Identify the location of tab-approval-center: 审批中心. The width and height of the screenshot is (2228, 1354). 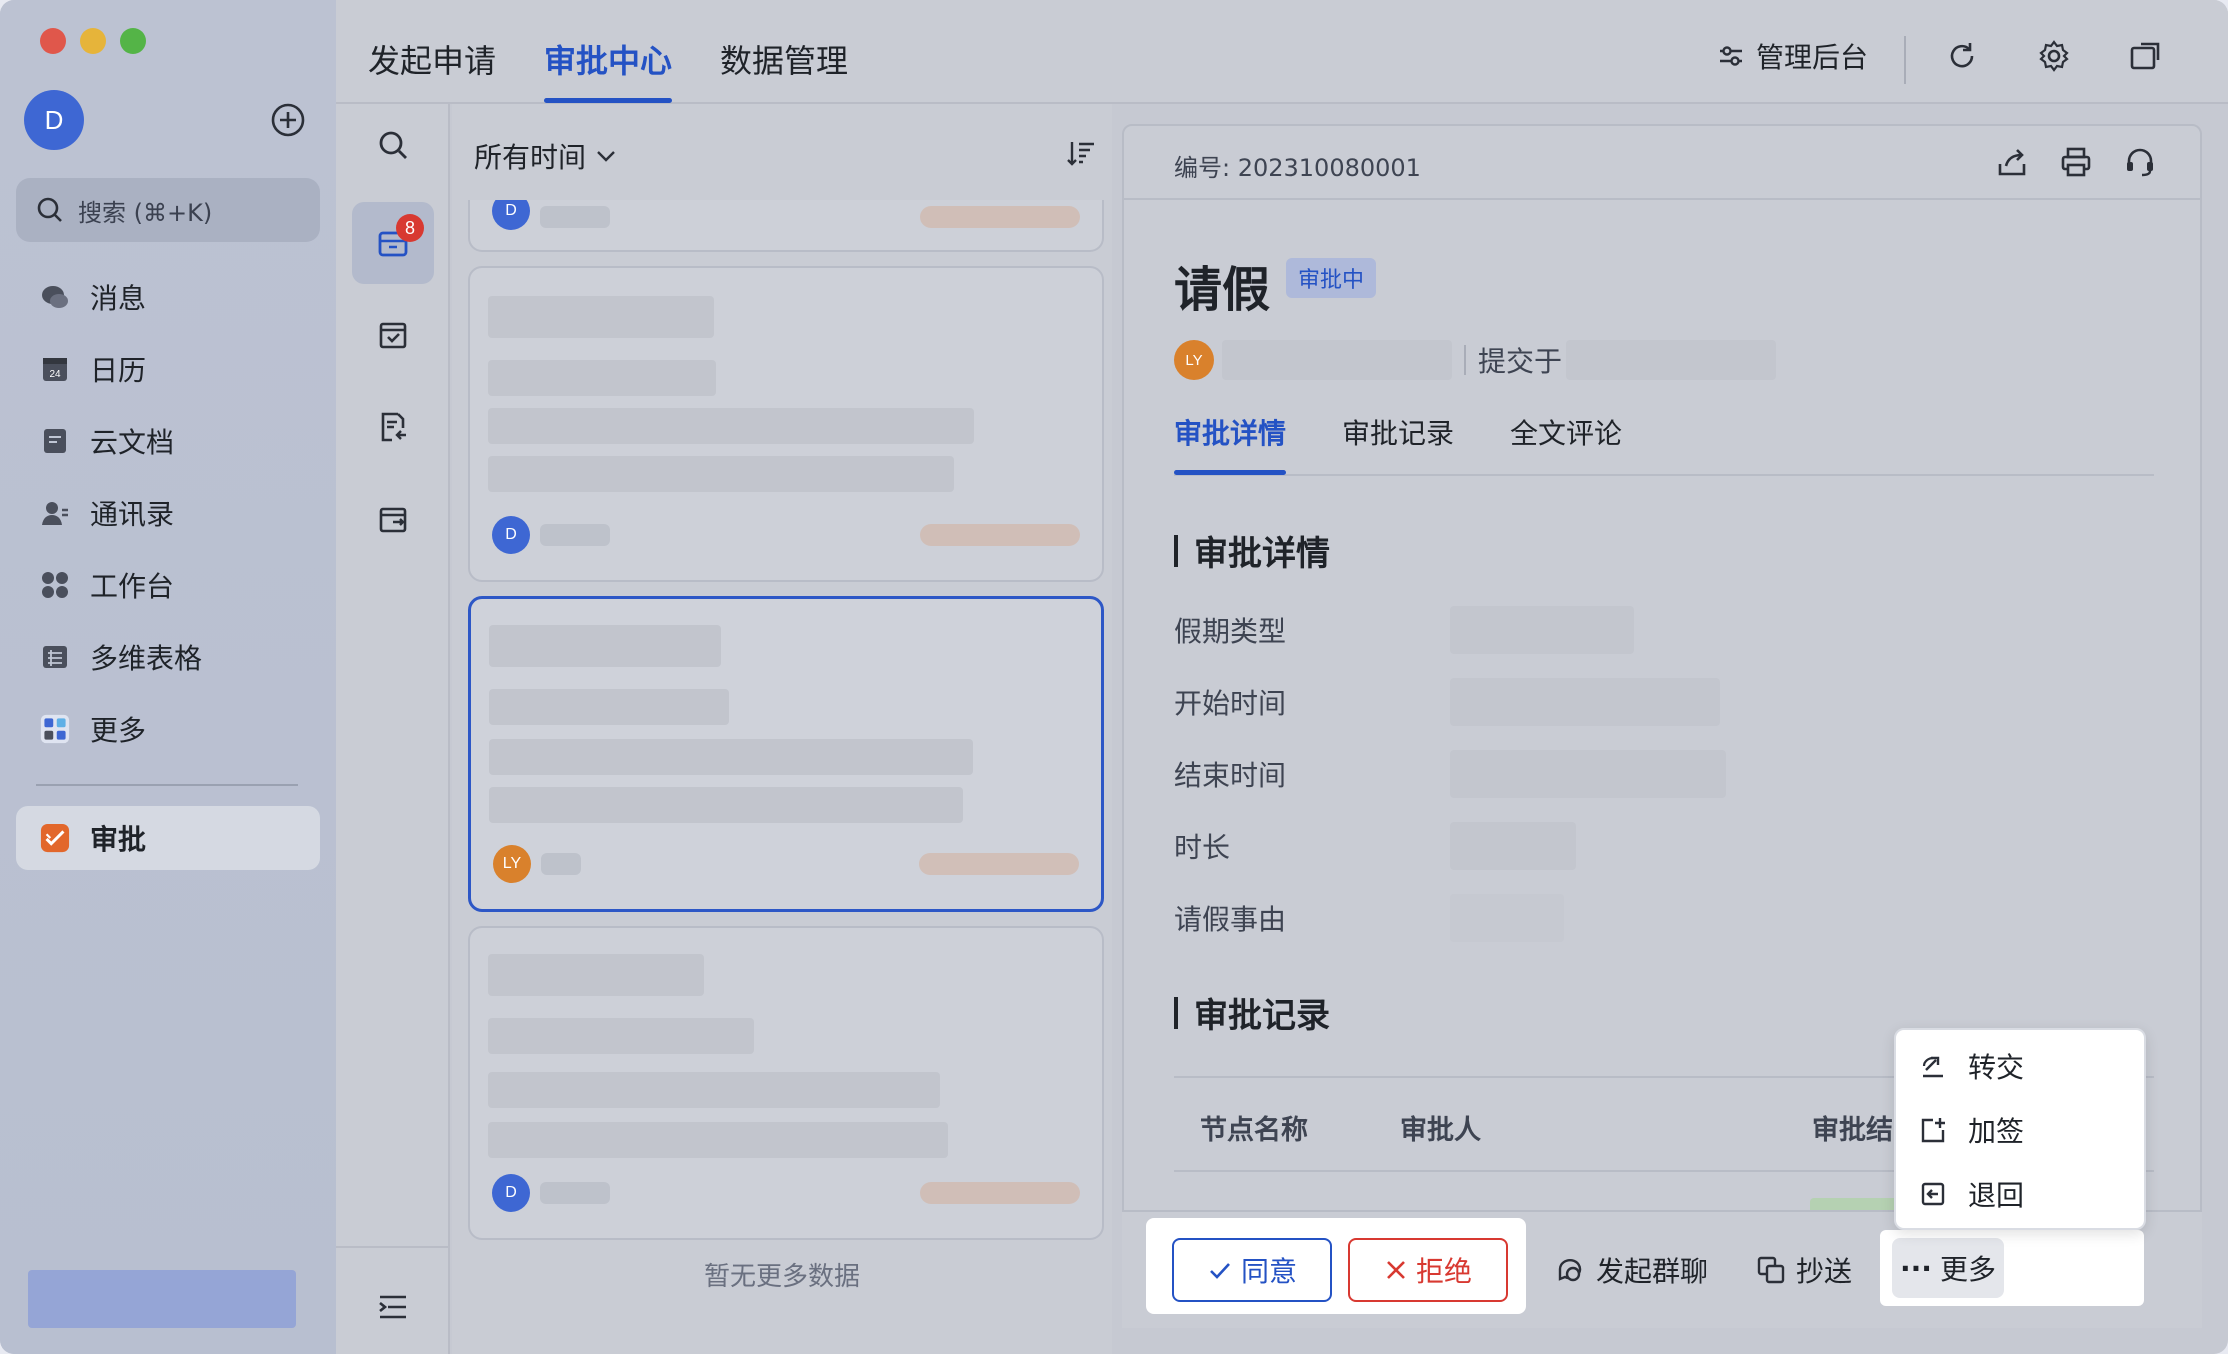
(608, 59).